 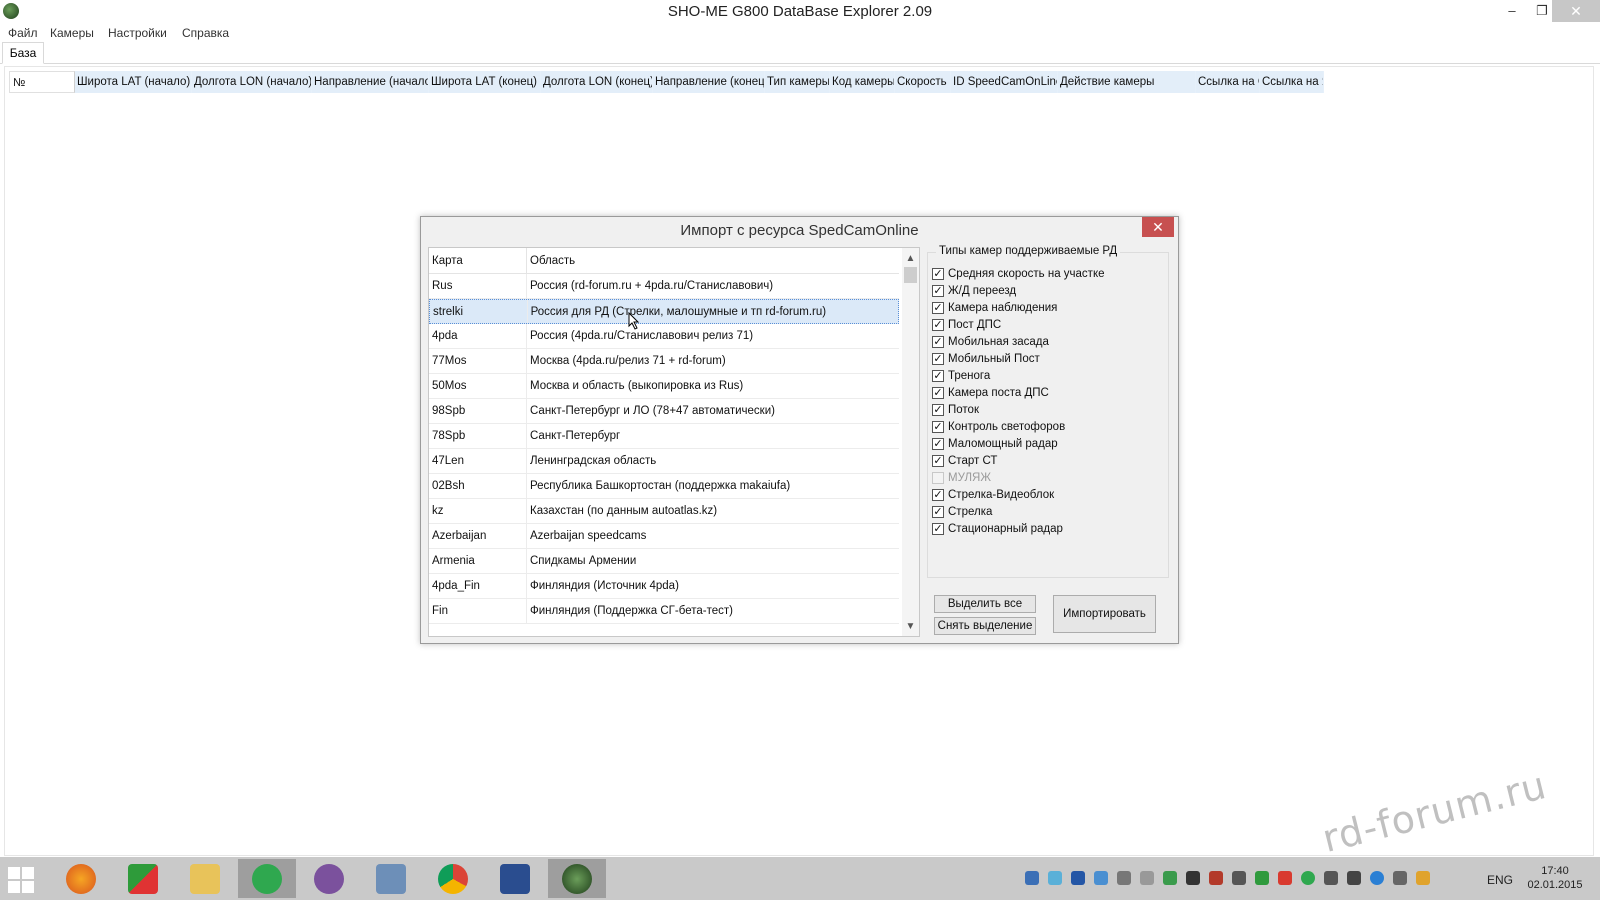 What do you see at coordinates (1018, 307) in the screenshot?
I see `camera-type-item: ✓ Камера наблюдения` at bounding box center [1018, 307].